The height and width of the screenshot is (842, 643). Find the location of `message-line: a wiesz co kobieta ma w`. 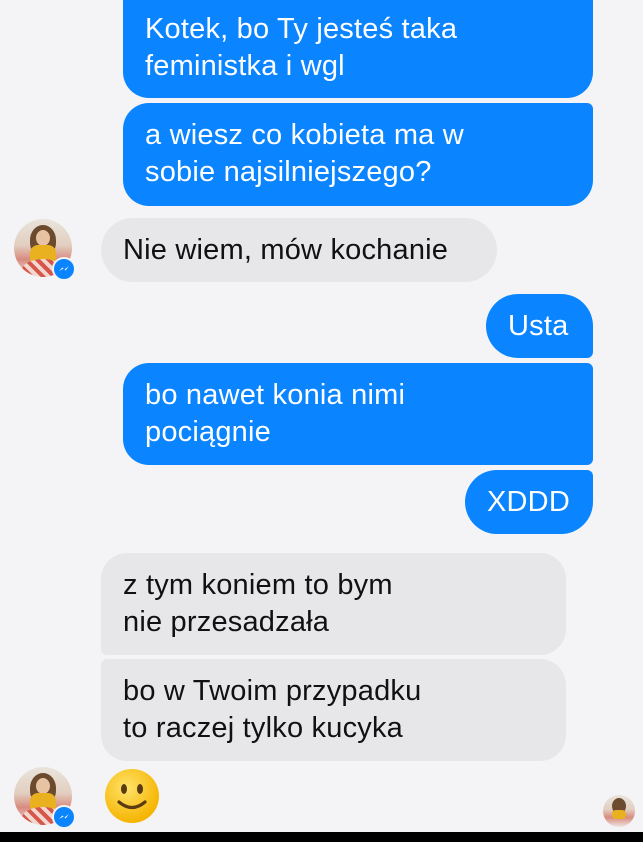

message-line: a wiesz co kobieta ma w is located at coordinates (304, 135).